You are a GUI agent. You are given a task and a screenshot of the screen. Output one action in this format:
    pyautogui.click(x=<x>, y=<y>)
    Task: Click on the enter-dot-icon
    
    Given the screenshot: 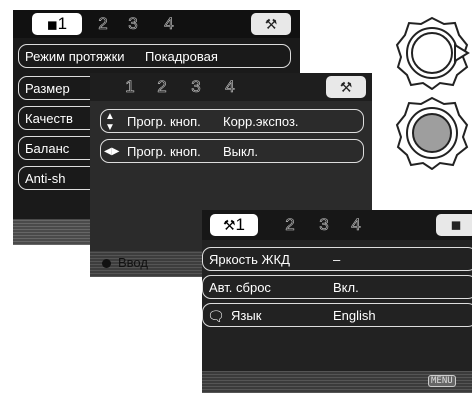 What is the action you would take?
    pyautogui.click(x=106, y=263)
    